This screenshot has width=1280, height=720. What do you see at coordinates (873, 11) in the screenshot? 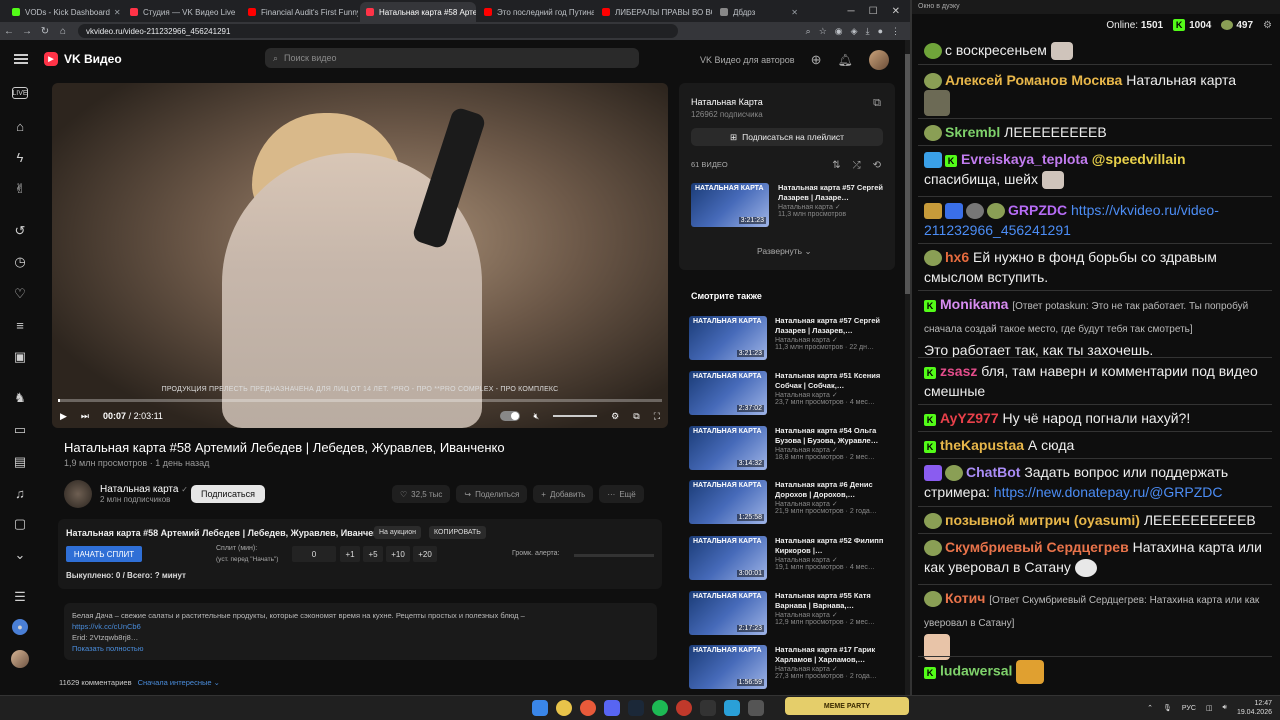
I see `maximize-icon: ☐` at bounding box center [873, 11].